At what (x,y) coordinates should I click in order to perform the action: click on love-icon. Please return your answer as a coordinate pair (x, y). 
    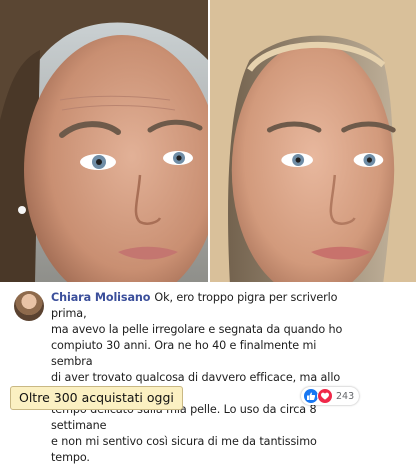
    Looking at the image, I should click on (325, 396).